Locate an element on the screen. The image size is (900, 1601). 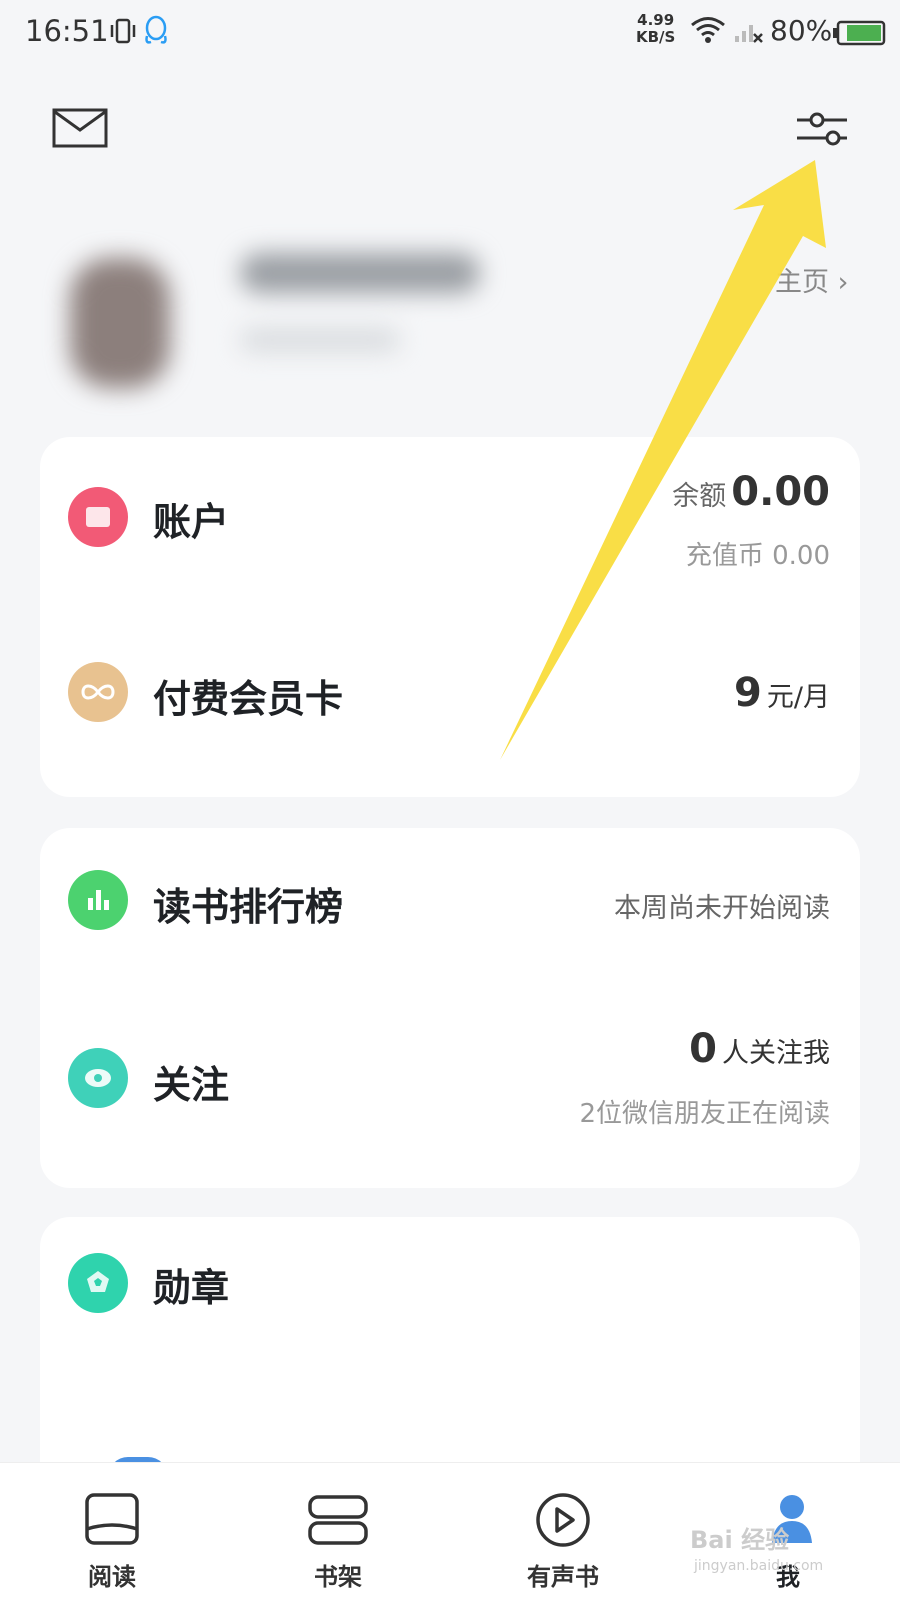
account-row: 账户 余额 0.00 充值币 0.00 is located at coordinates (450, 524).